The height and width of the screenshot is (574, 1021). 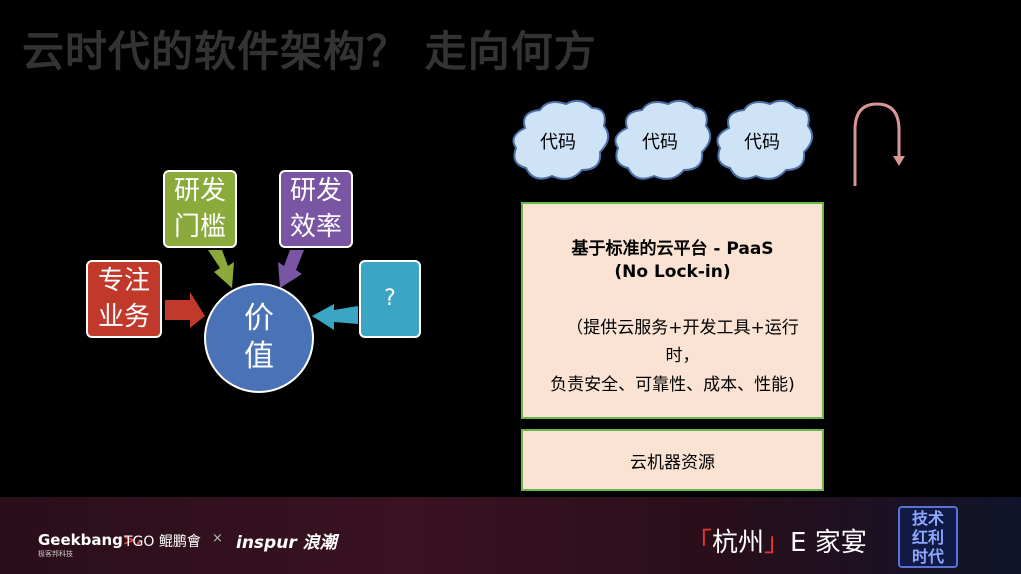 What do you see at coordinates (59, 540) in the screenshot?
I see `geekbang-logo-a: Geek` at bounding box center [59, 540].